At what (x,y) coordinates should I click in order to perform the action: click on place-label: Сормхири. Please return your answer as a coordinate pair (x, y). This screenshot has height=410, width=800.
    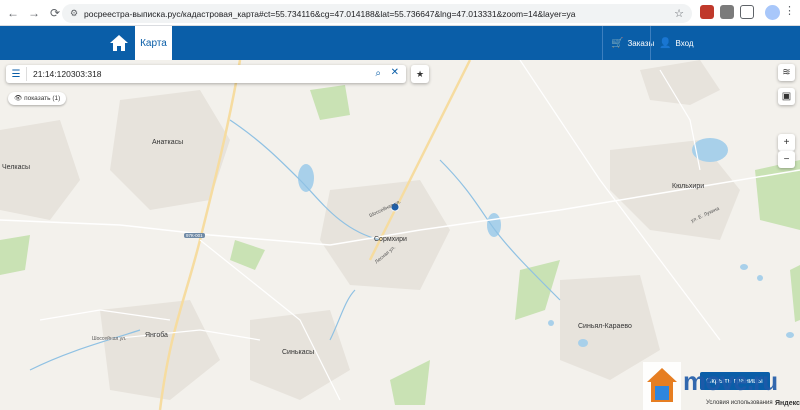
    Looking at the image, I should click on (390, 239).